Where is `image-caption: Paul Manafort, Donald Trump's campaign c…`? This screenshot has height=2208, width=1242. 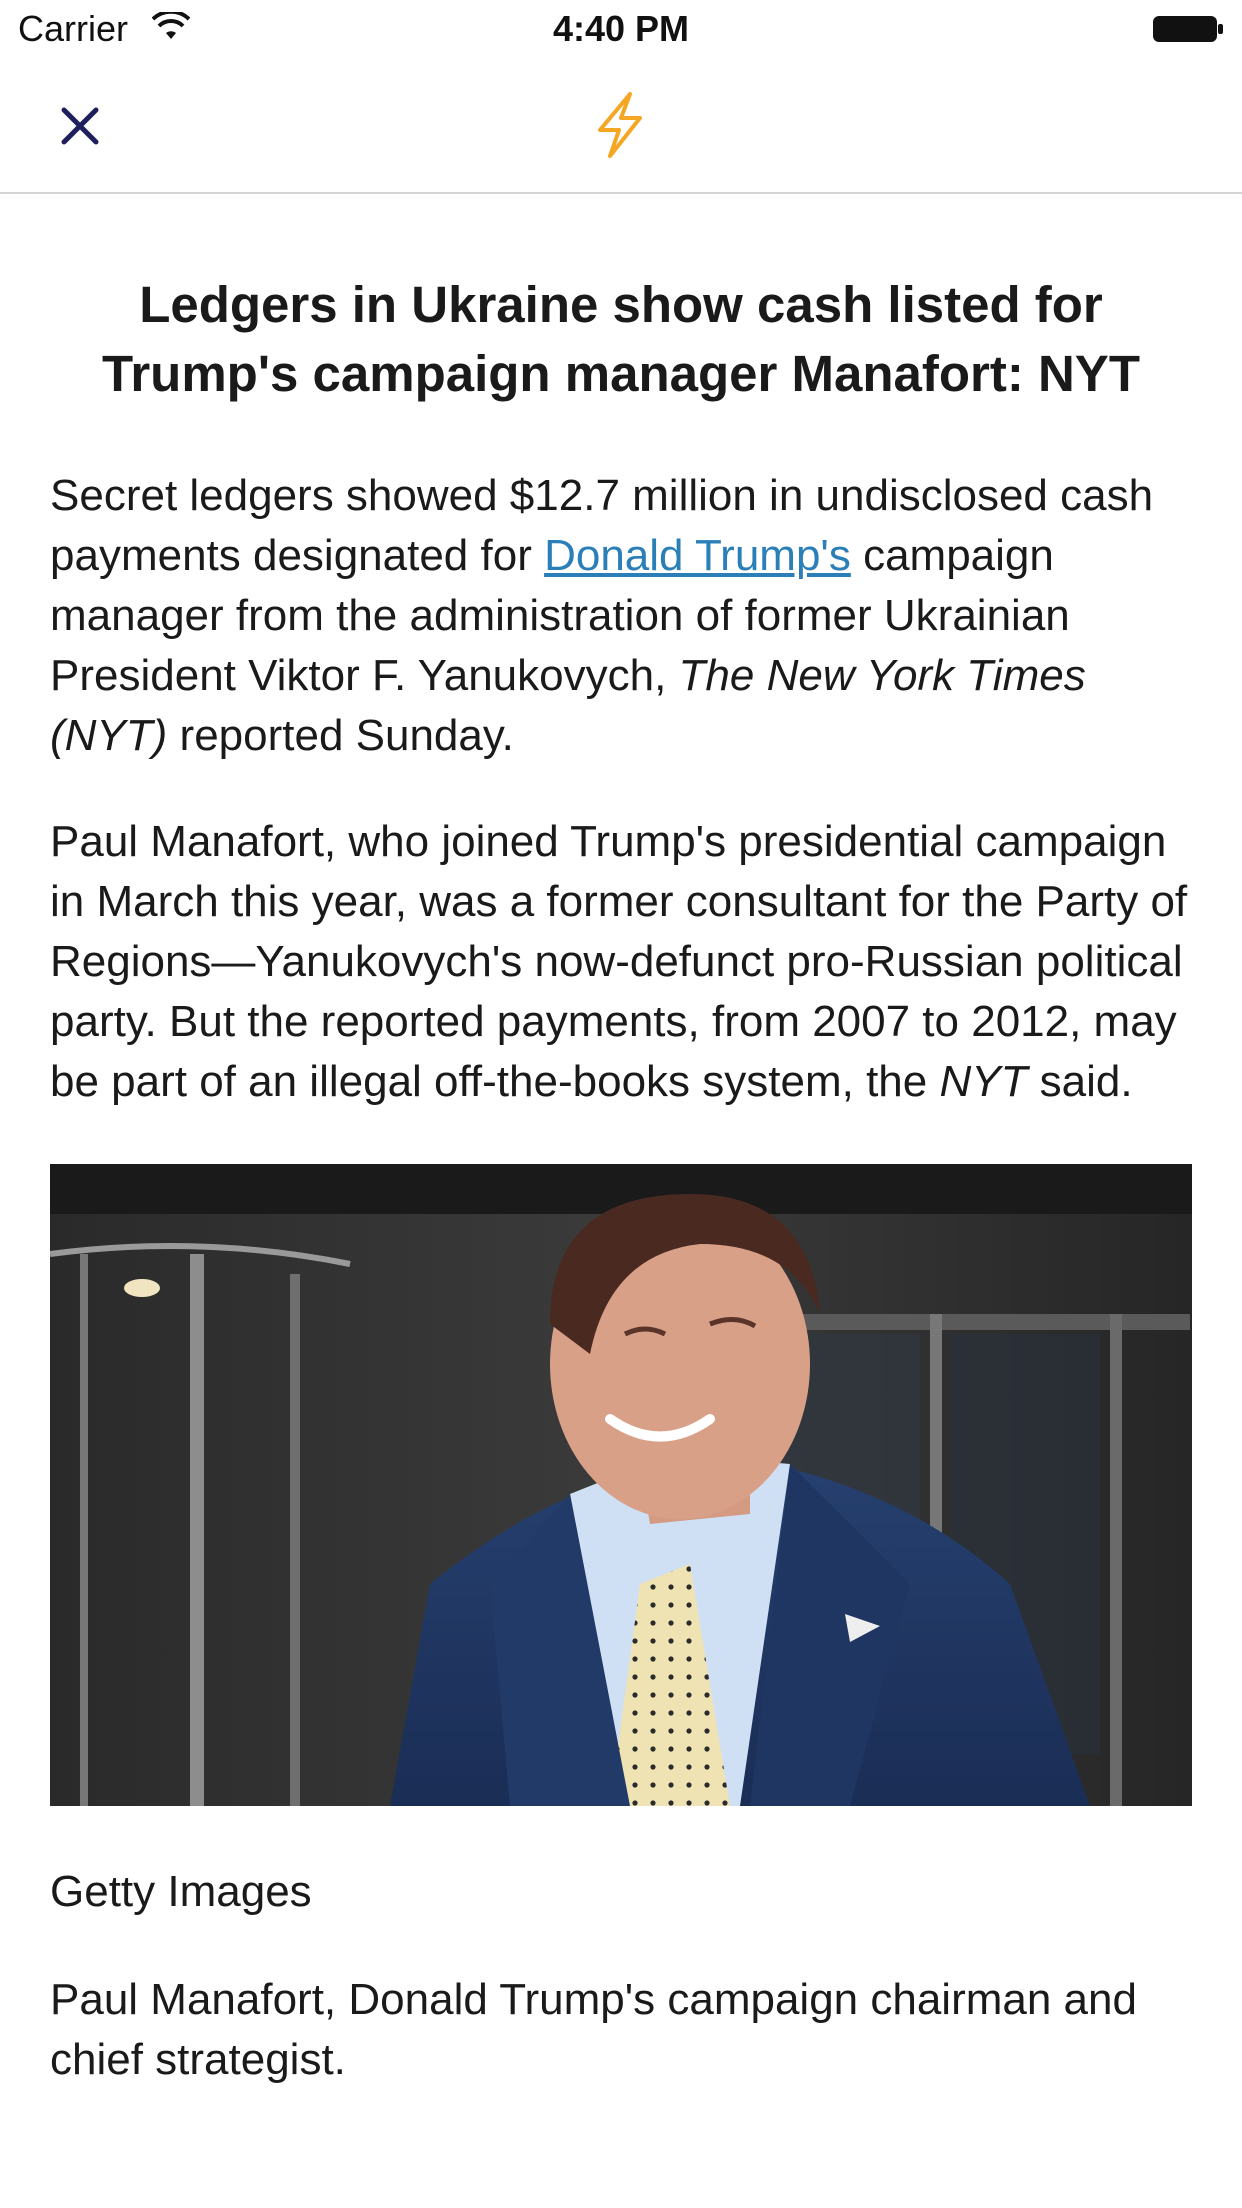
image-caption: Paul Manafort, Donald Trump's campaign c… is located at coordinates (593, 2029).